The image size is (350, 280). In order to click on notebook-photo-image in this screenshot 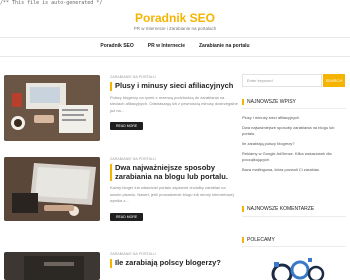, I will do `click(52, 266)`.